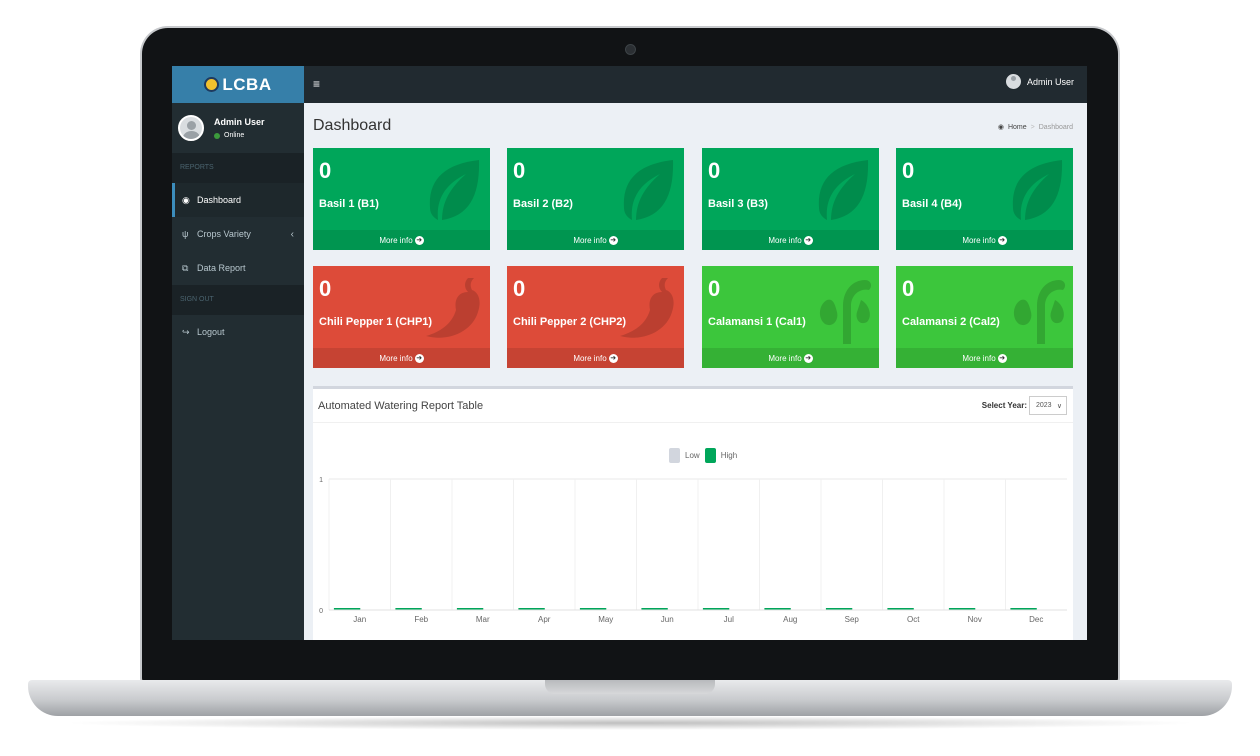 This screenshot has height=756, width=1260. I want to click on legend-label: High, so click(729, 455).